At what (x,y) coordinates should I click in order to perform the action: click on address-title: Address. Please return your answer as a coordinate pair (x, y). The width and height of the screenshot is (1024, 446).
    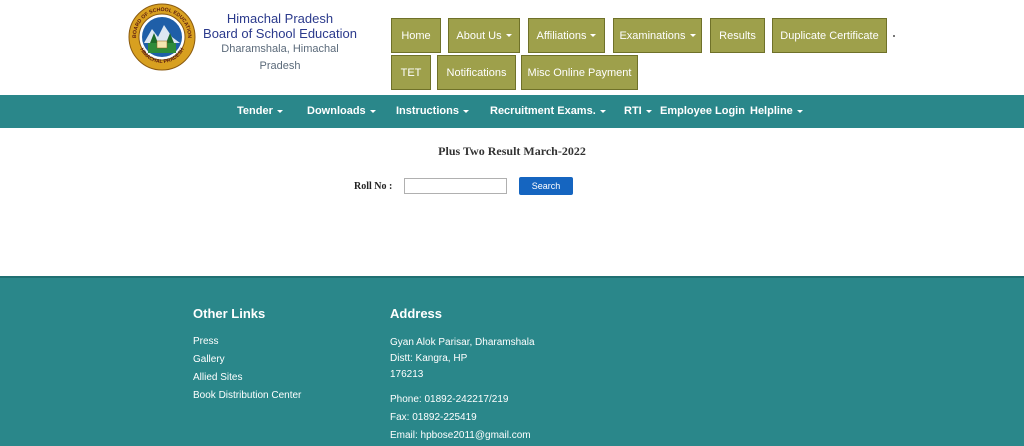
    Looking at the image, I should click on (416, 313).